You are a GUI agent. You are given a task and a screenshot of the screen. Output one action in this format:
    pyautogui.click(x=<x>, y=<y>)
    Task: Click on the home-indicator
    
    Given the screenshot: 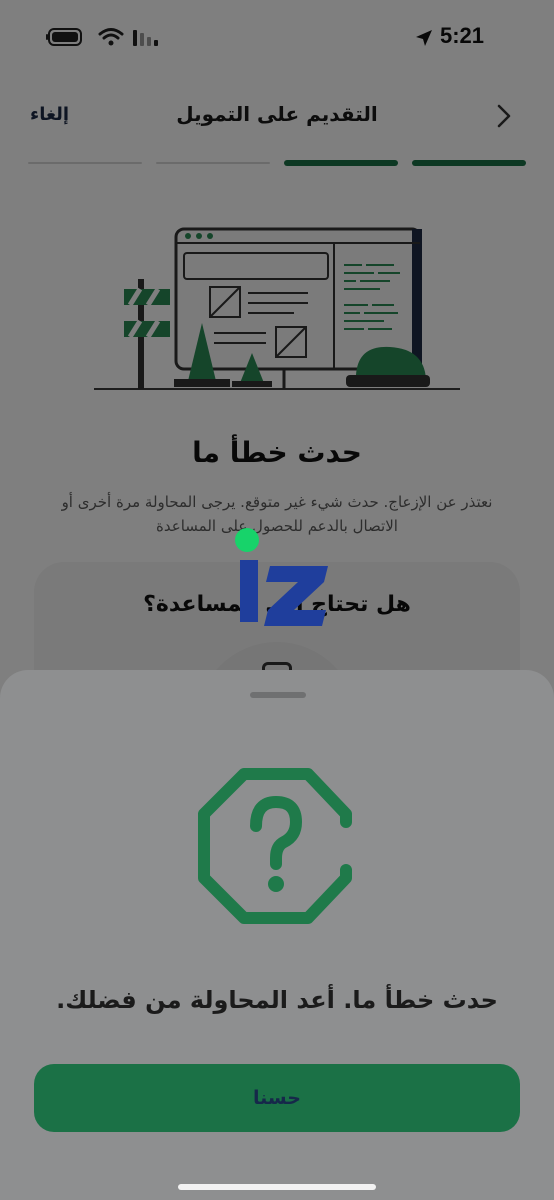 What is the action you would take?
    pyautogui.click(x=277, y=1187)
    